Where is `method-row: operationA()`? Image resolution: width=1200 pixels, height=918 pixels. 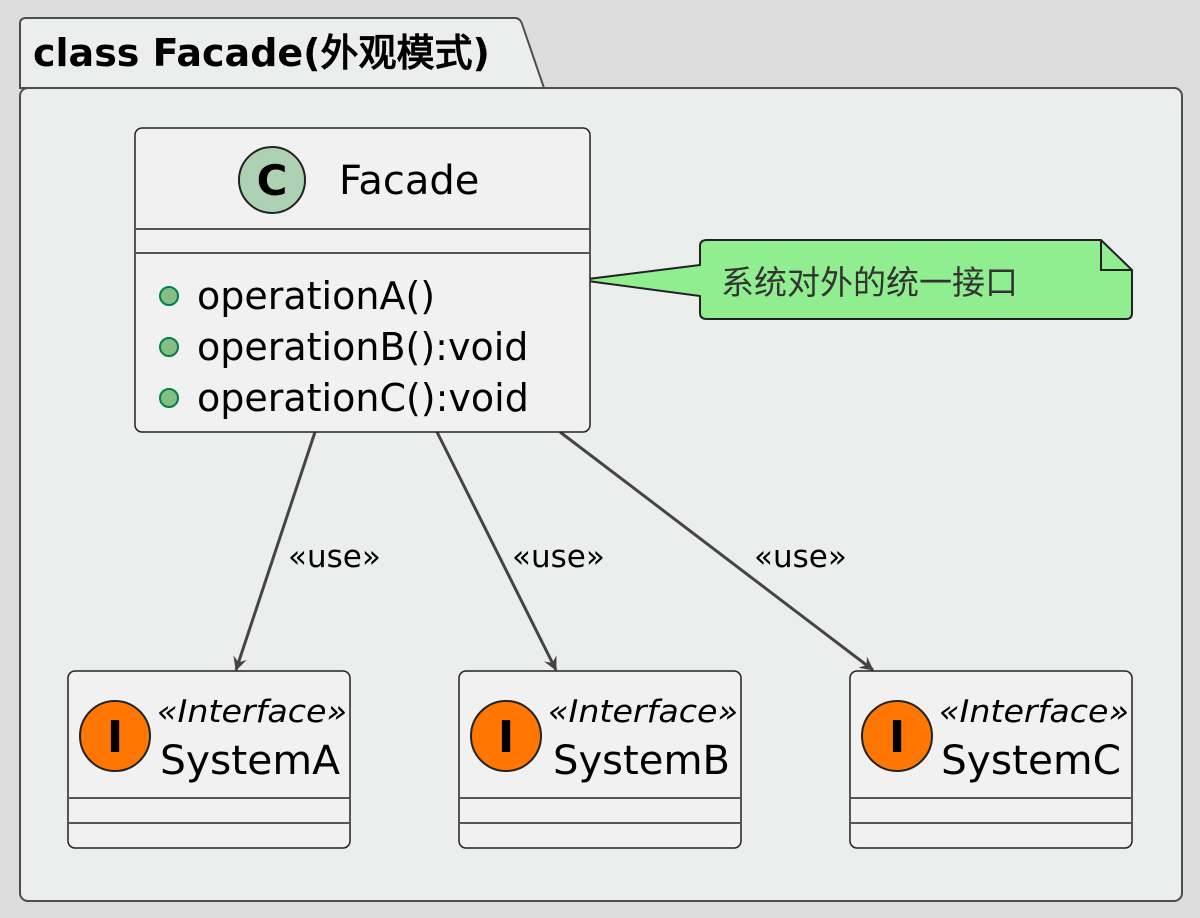
method-row: operationA() is located at coordinates (297, 296).